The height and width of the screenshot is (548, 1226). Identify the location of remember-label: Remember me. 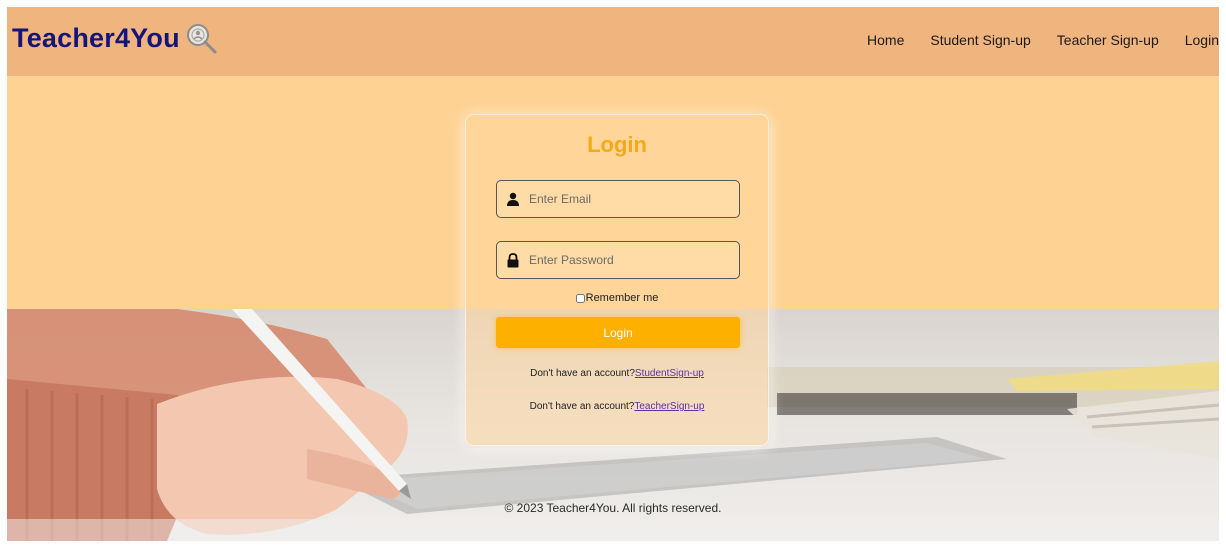
(622, 298).